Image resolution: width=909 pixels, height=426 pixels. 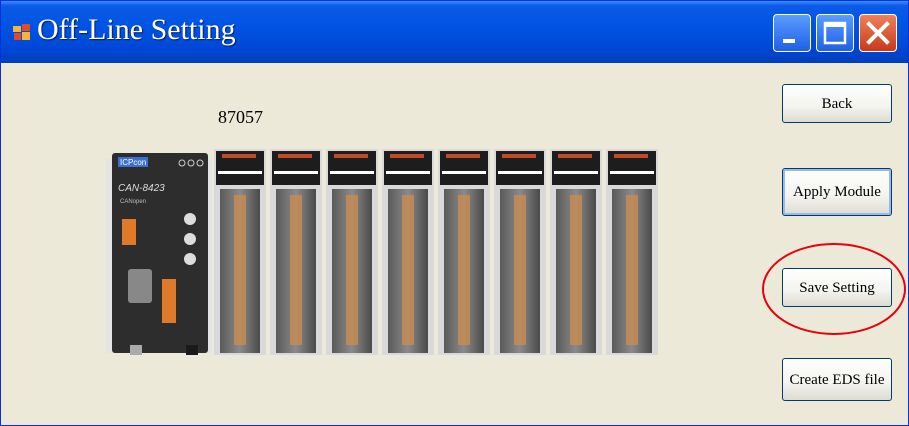 What do you see at coordinates (240, 117) in the screenshot?
I see `module-model-label: 87057` at bounding box center [240, 117].